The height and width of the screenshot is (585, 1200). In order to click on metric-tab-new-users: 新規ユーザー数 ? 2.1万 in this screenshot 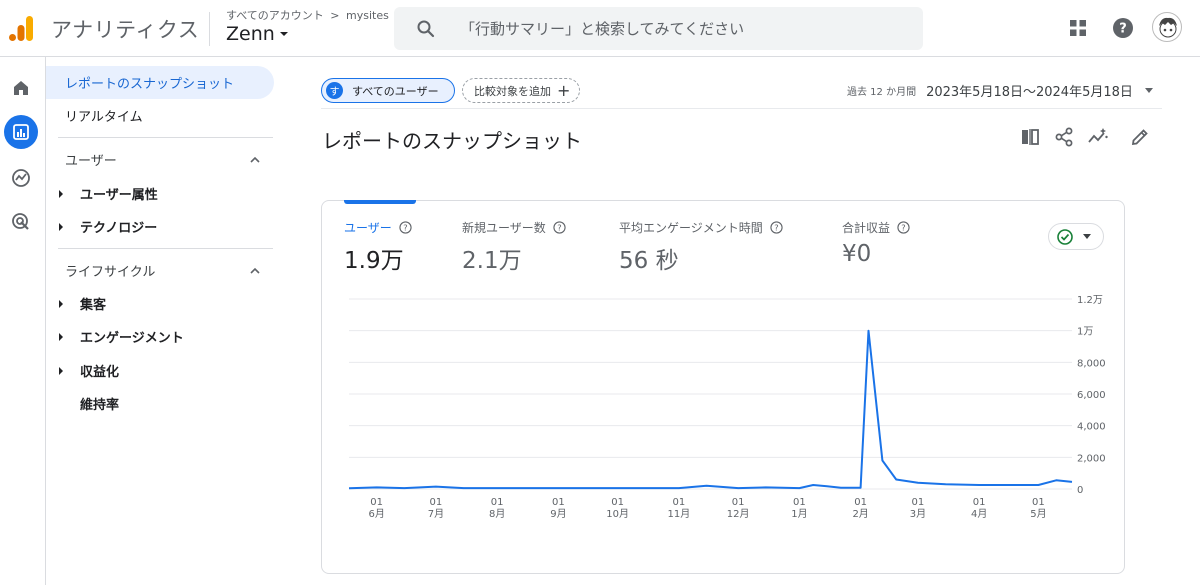, I will do `click(514, 247)`.